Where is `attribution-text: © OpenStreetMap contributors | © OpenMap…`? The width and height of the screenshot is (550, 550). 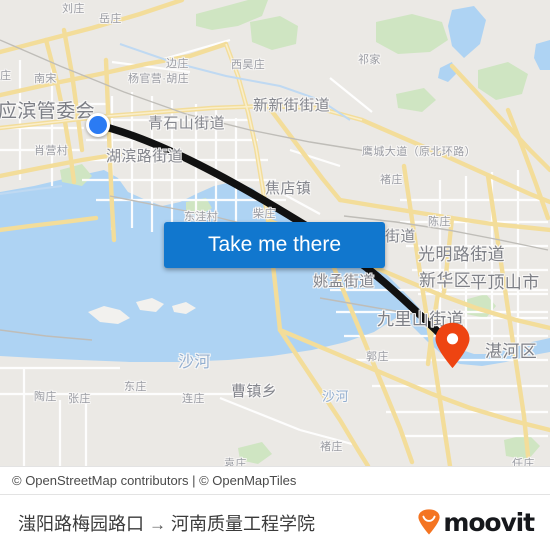 attribution-text: © OpenStreetMap contributors | © OpenMap… is located at coordinates (154, 480).